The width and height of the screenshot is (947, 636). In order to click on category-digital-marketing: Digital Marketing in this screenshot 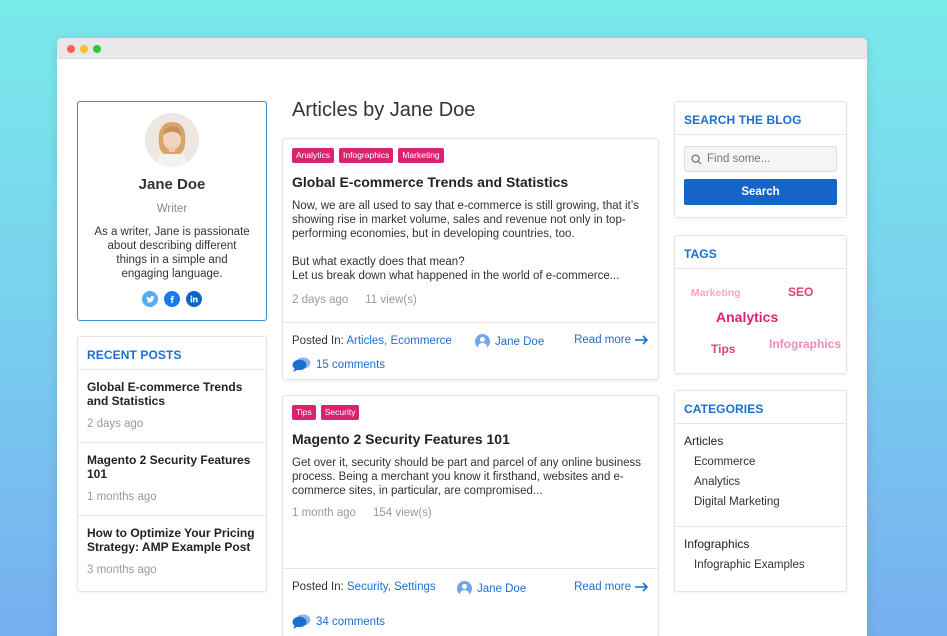, I will do `click(760, 502)`.